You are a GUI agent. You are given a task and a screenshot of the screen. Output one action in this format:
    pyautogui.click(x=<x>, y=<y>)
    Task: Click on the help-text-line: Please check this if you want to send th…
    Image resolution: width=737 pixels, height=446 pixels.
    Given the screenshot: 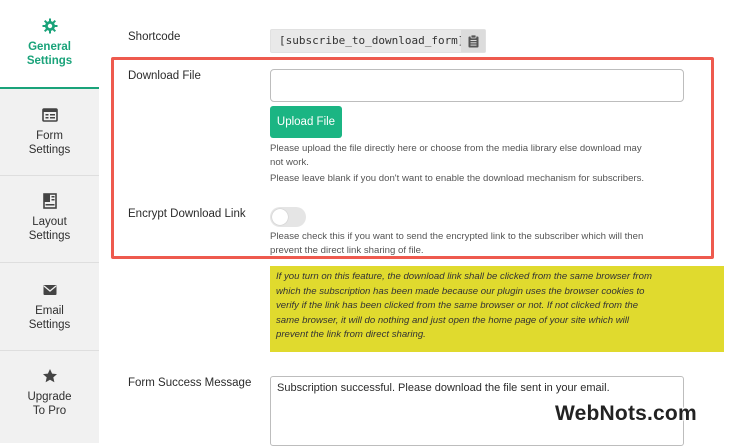 What is the action you would take?
    pyautogui.click(x=457, y=236)
    